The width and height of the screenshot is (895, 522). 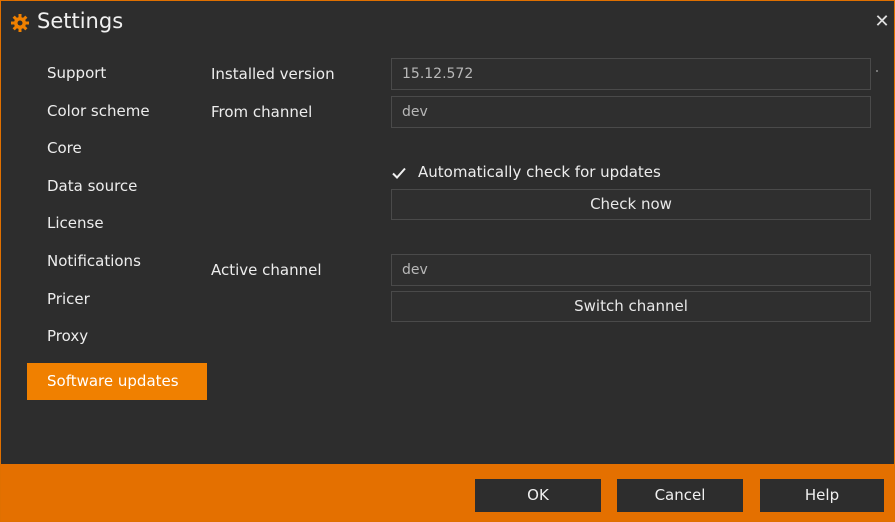 What do you see at coordinates (266, 270) in the screenshot?
I see `active-channel-label: Active channel` at bounding box center [266, 270].